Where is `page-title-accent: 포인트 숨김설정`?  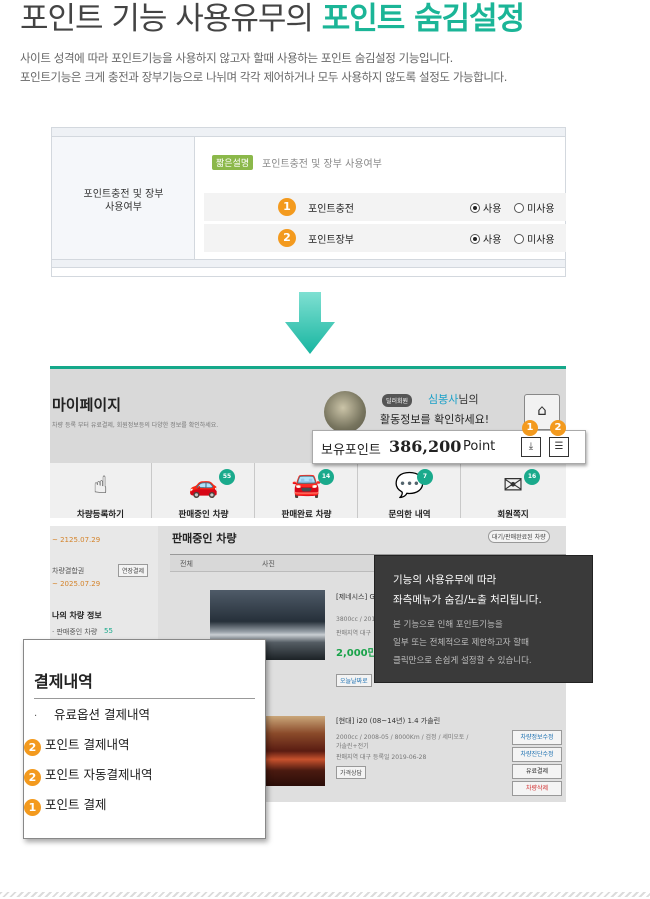
page-title-accent: 포인트 숨김설정 is located at coordinates (423, 19).